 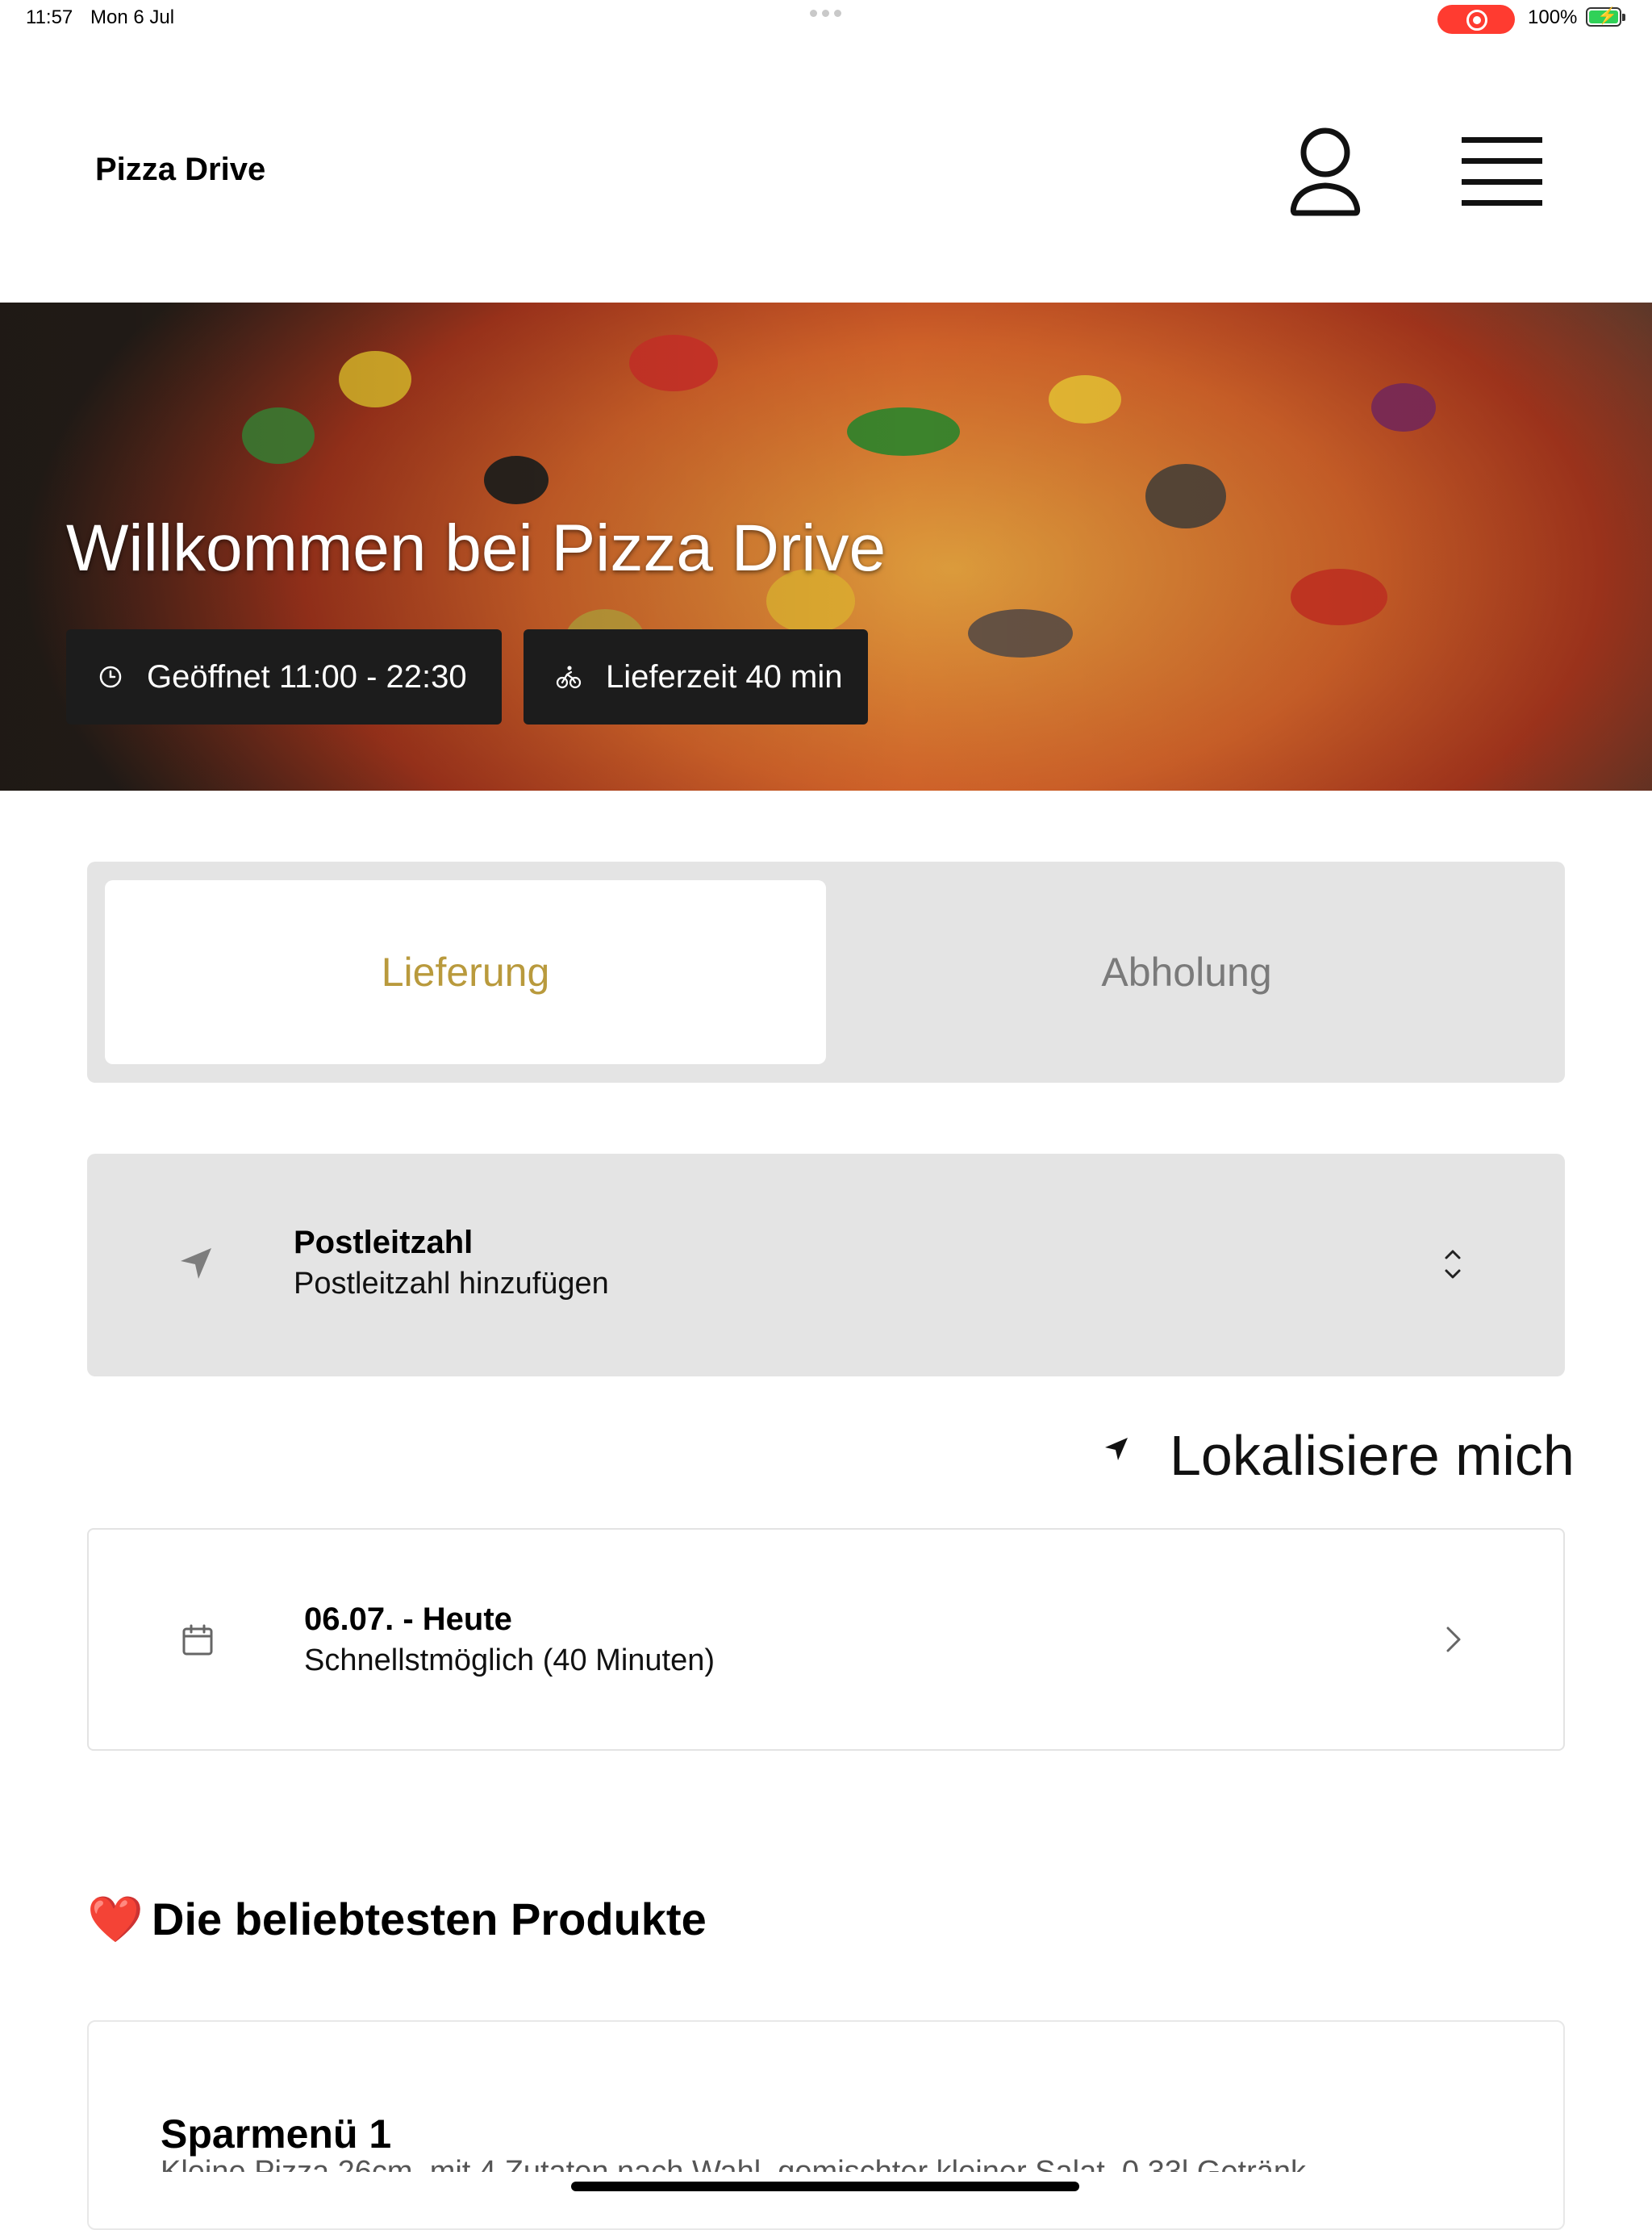 What do you see at coordinates (825, 2186) in the screenshot?
I see `home-indicator` at bounding box center [825, 2186].